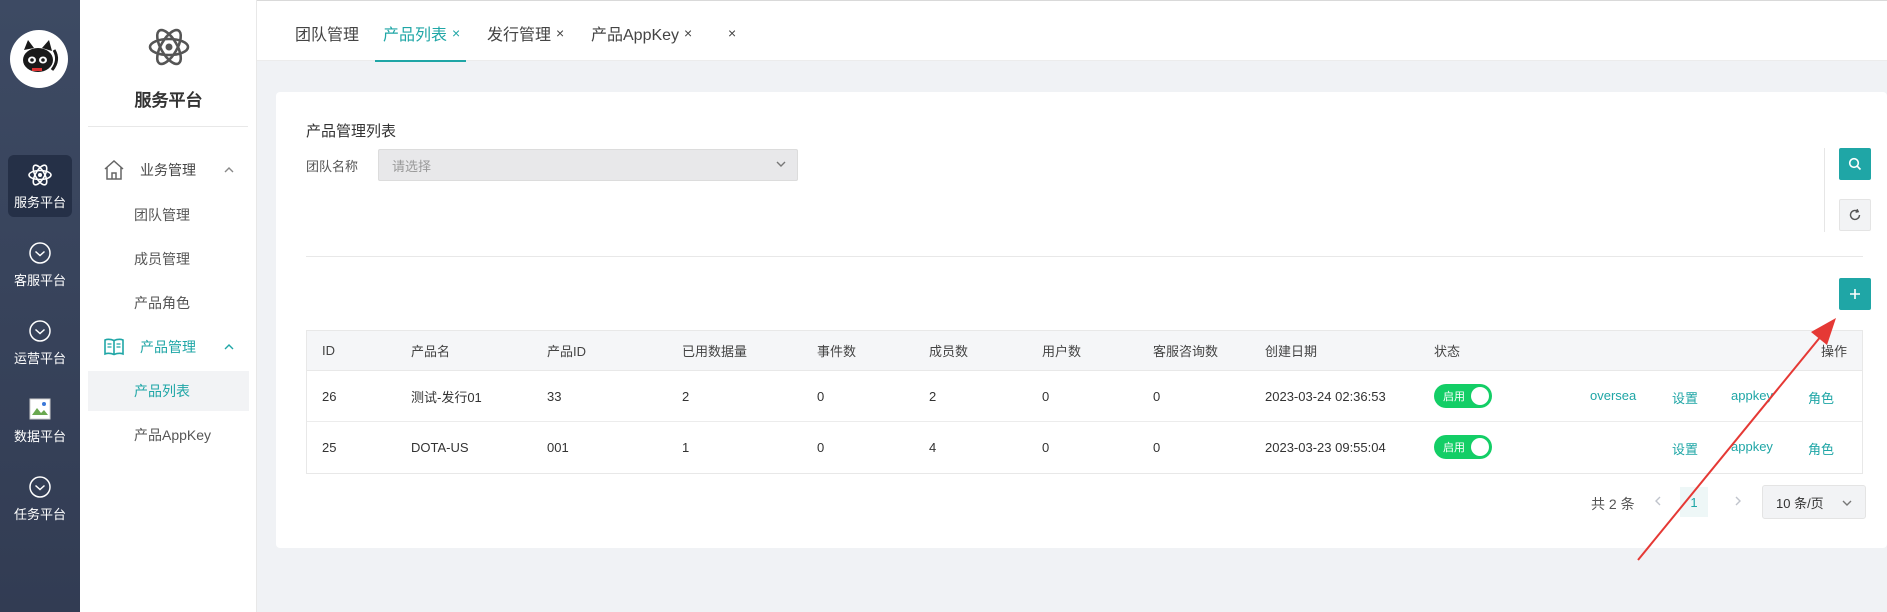 This screenshot has width=1887, height=612. What do you see at coordinates (1738, 502) in the screenshot?
I see `next-page-button` at bounding box center [1738, 502].